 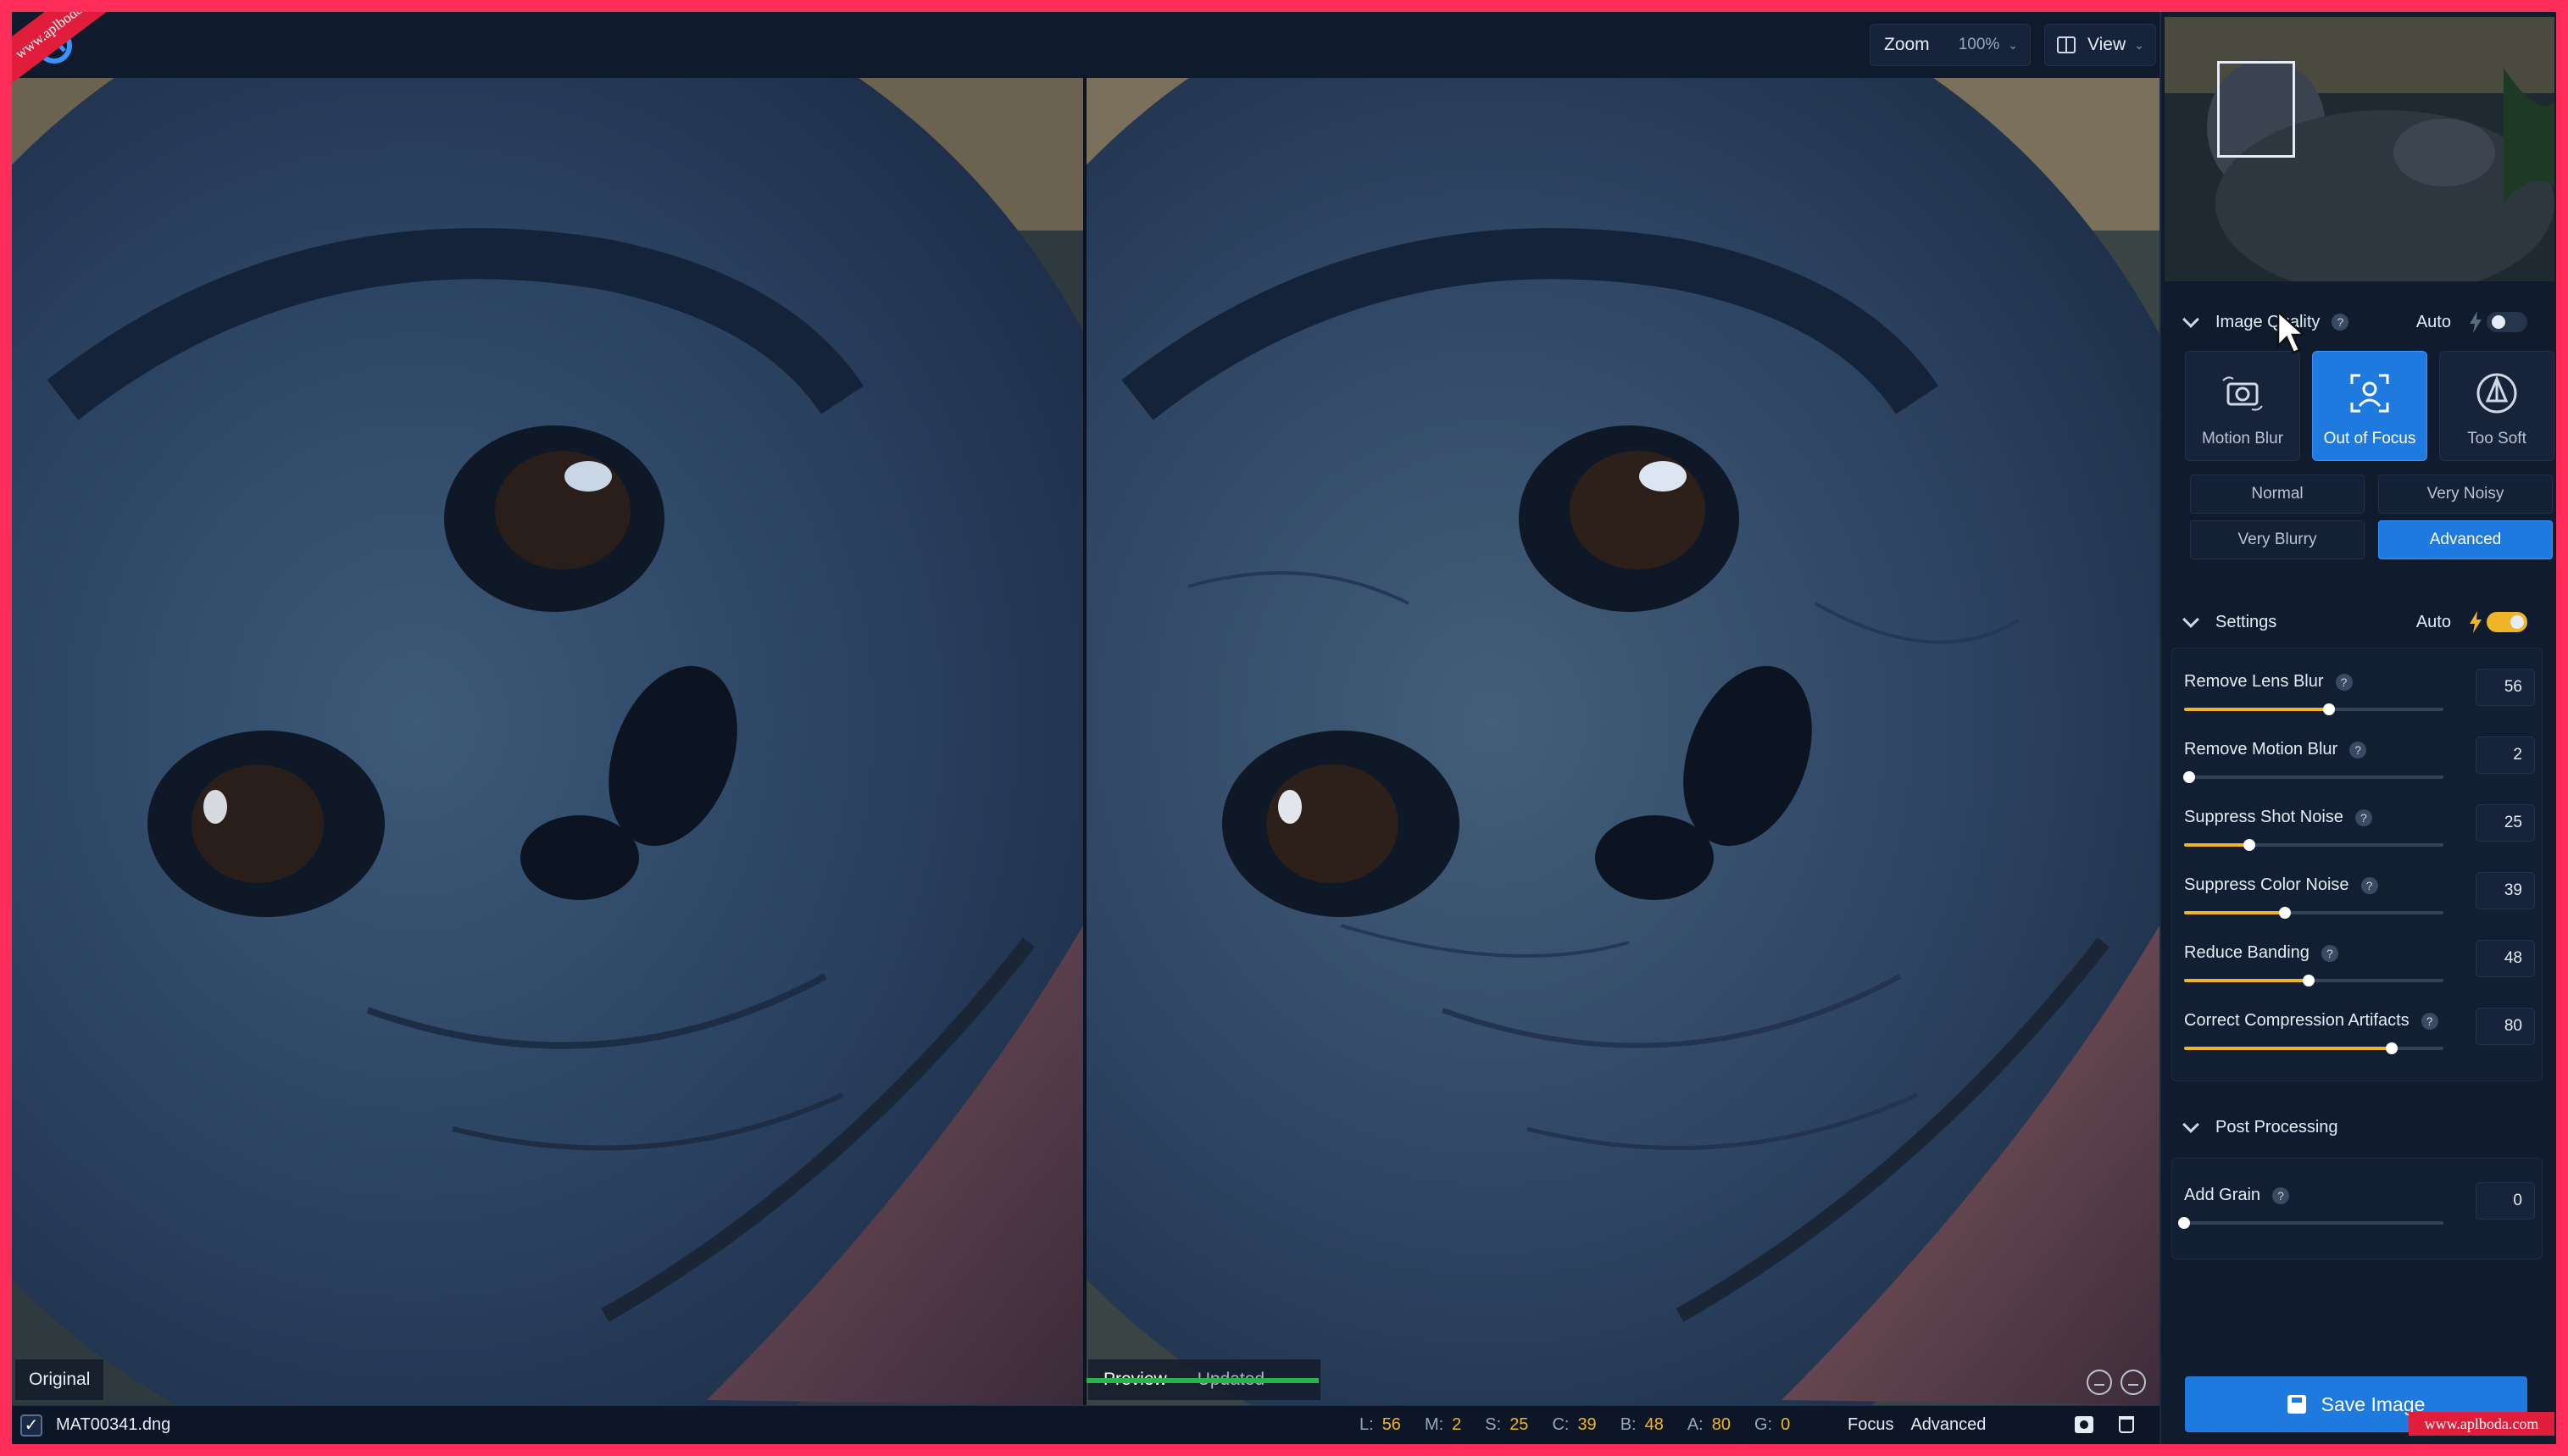 What do you see at coordinates (2290, 332) in the screenshot?
I see `mouse-cursor-icon` at bounding box center [2290, 332].